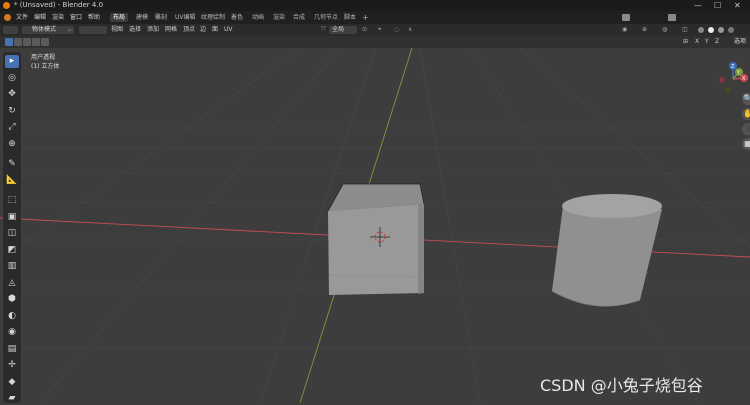  I want to click on close-button: ✕, so click(737, 5).